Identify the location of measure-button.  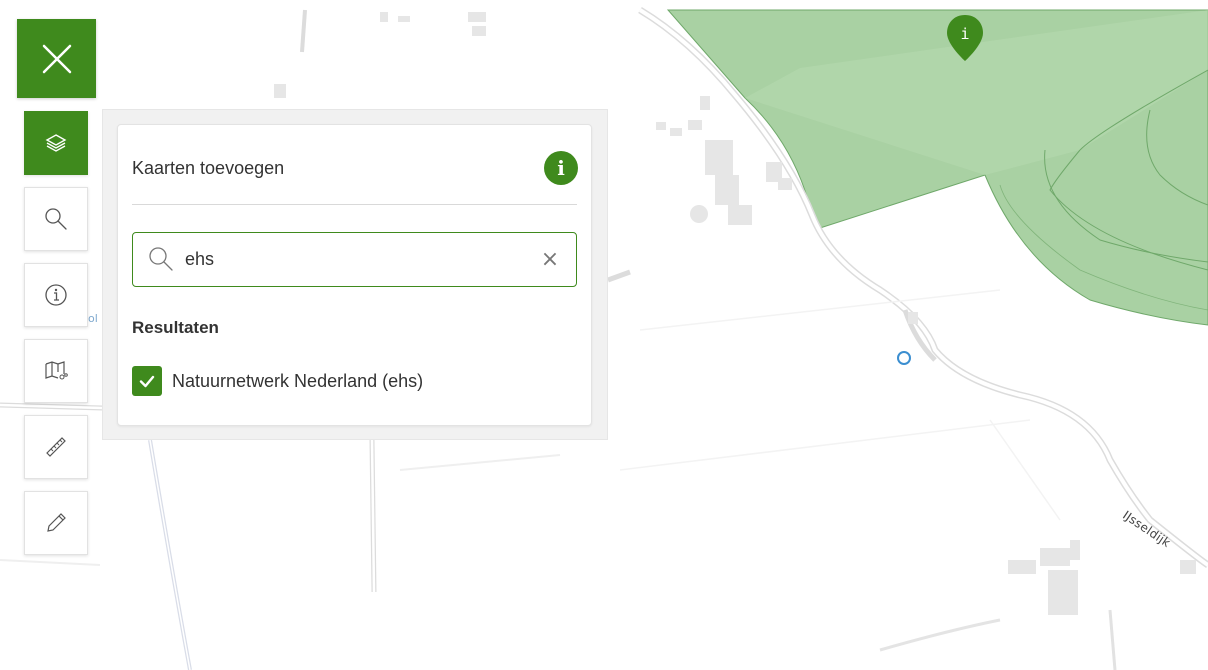
(56, 447).